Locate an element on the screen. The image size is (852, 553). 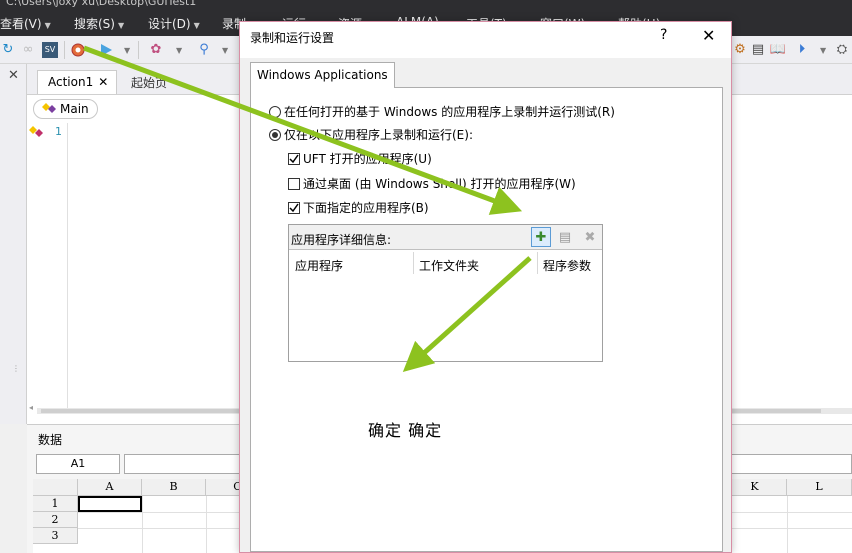
radio-record-only-listed: 仅在以下应用程序上录制和运行(E): is located at coordinates (371, 134).